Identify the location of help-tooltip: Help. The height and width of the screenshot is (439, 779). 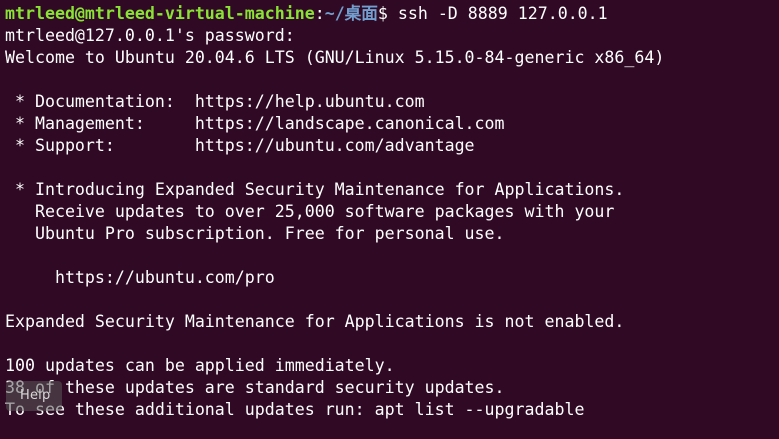
(34, 396).